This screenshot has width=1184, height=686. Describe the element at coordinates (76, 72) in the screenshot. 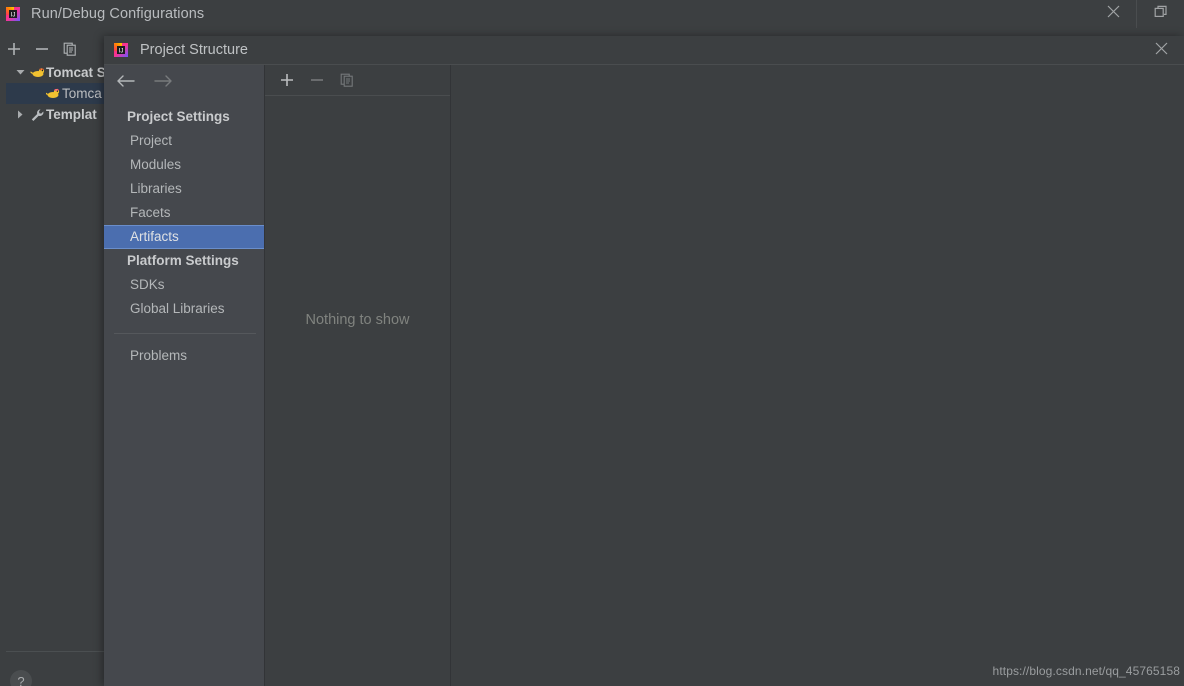

I see `tree-row-label: Tomcat S` at that location.